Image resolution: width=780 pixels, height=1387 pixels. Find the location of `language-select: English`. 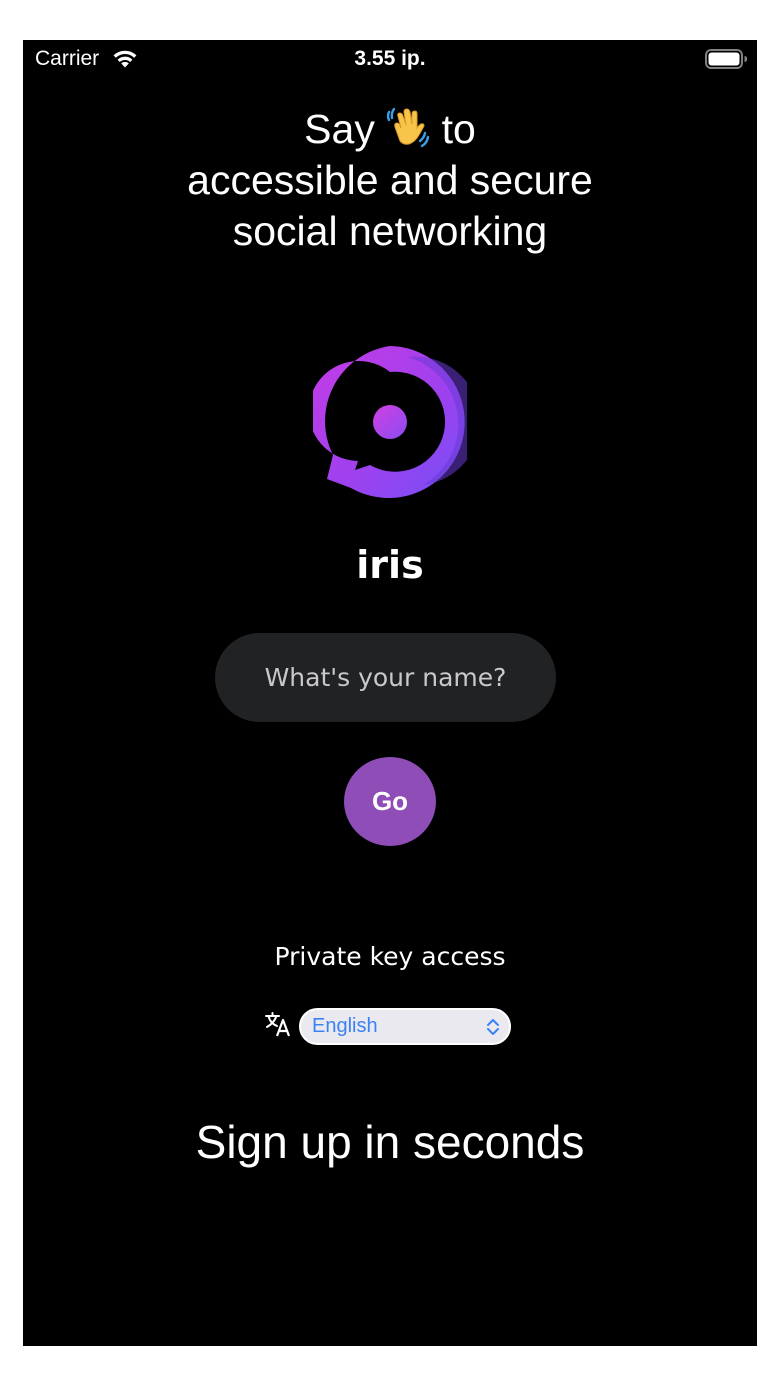

language-select: English is located at coordinates (405, 1026).